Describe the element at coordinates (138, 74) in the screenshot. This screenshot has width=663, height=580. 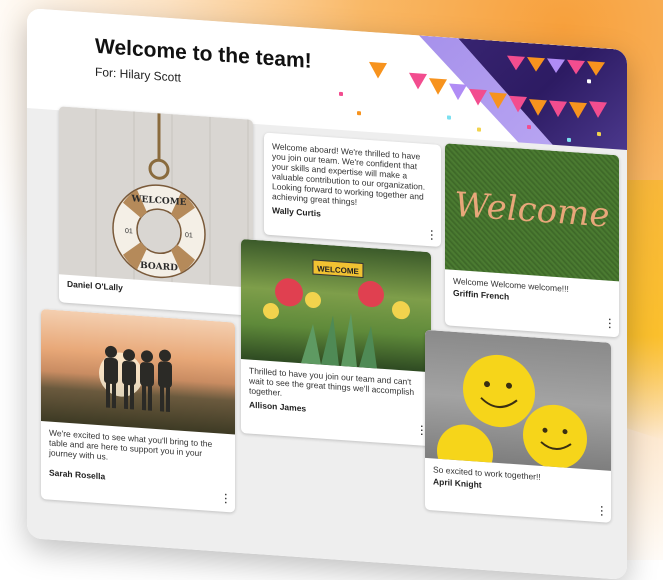
I see `recipient-label: For: Hilary Scott` at that location.